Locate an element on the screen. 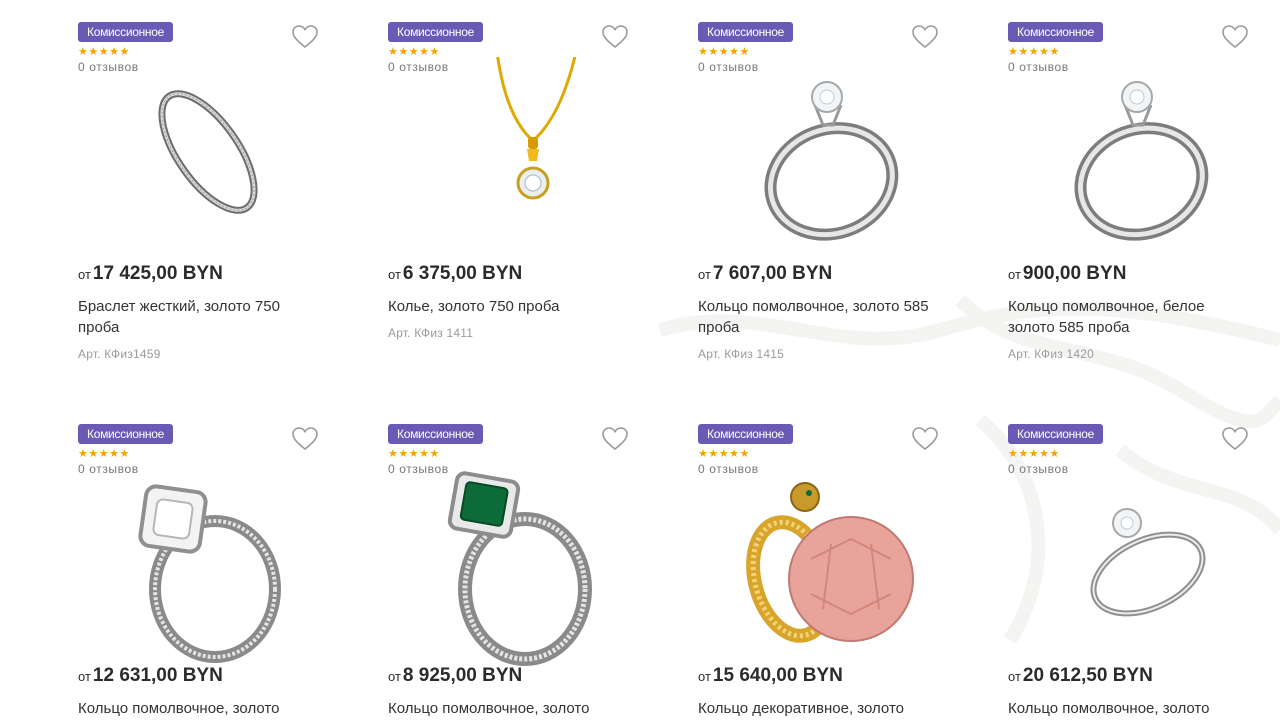 The height and width of the screenshot is (720, 1280). product-price: от 12 631,00 BYN is located at coordinates (150, 676).